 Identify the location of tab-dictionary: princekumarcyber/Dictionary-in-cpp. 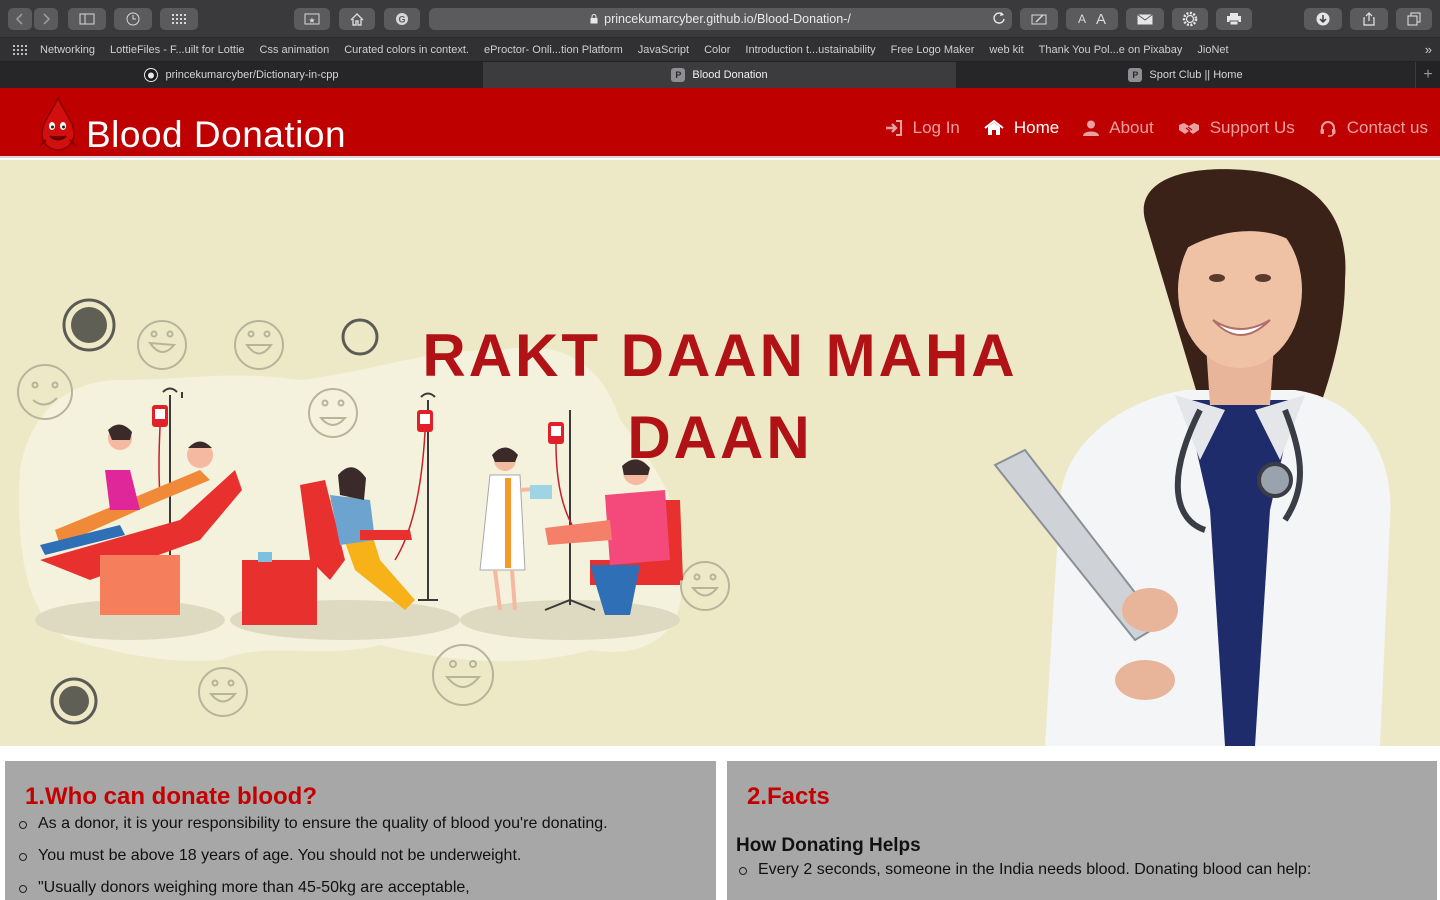
(242, 75).